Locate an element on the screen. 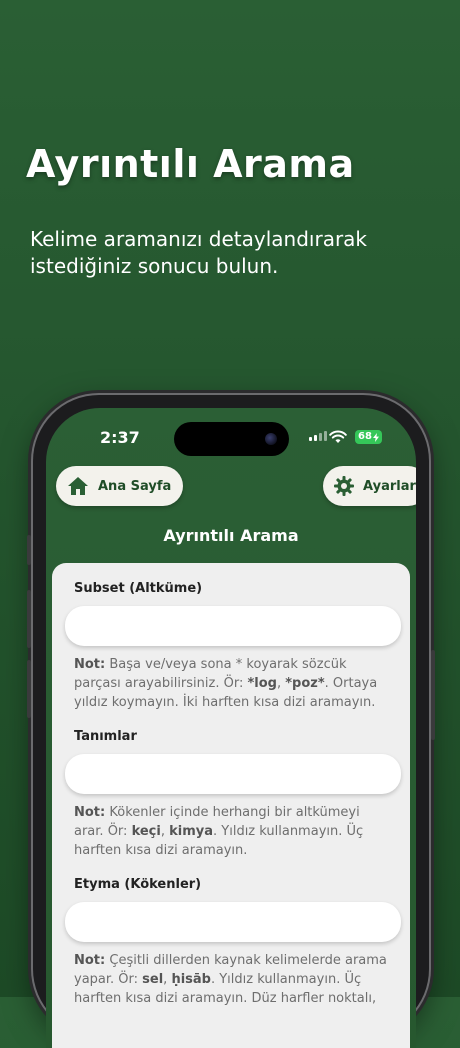 This screenshot has height=1048, width=460. definitions-label: Tanımlar is located at coordinates (105, 736).